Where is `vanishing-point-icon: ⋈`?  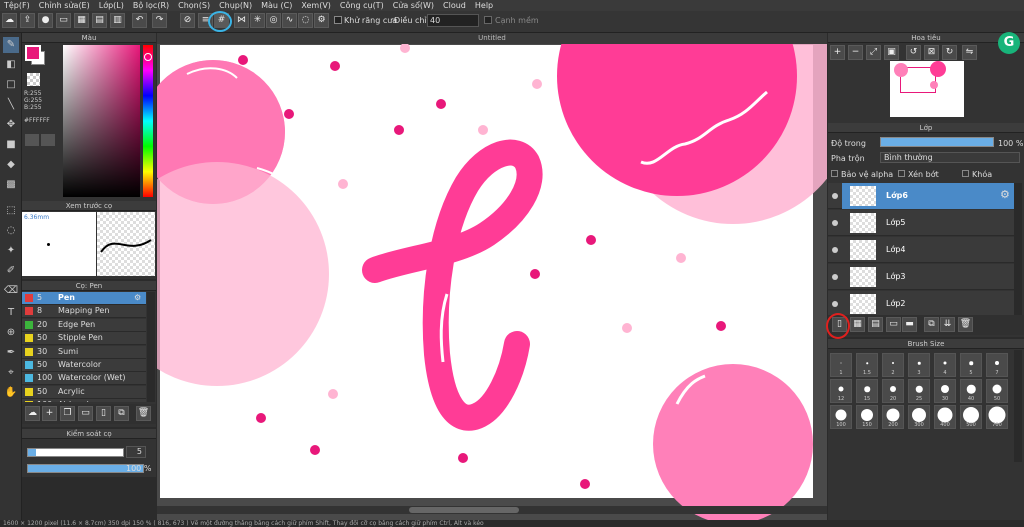 vanishing-point-icon: ⋈ is located at coordinates (241, 20).